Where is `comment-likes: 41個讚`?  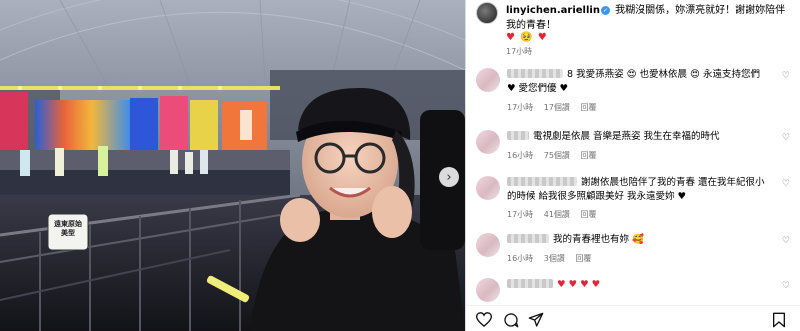 comment-likes: 41個讚 is located at coordinates (557, 214).